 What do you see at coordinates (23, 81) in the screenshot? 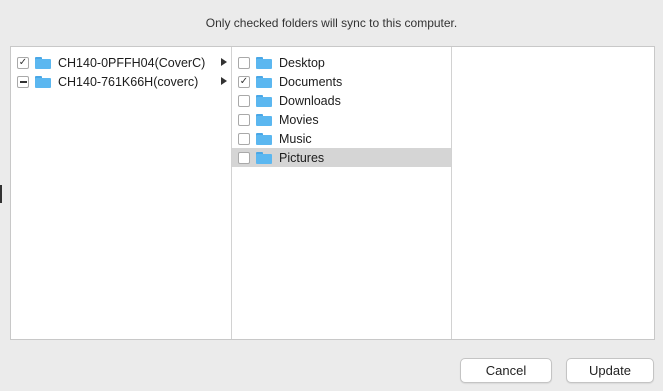
I see `device-checkbox-mixed` at bounding box center [23, 81].